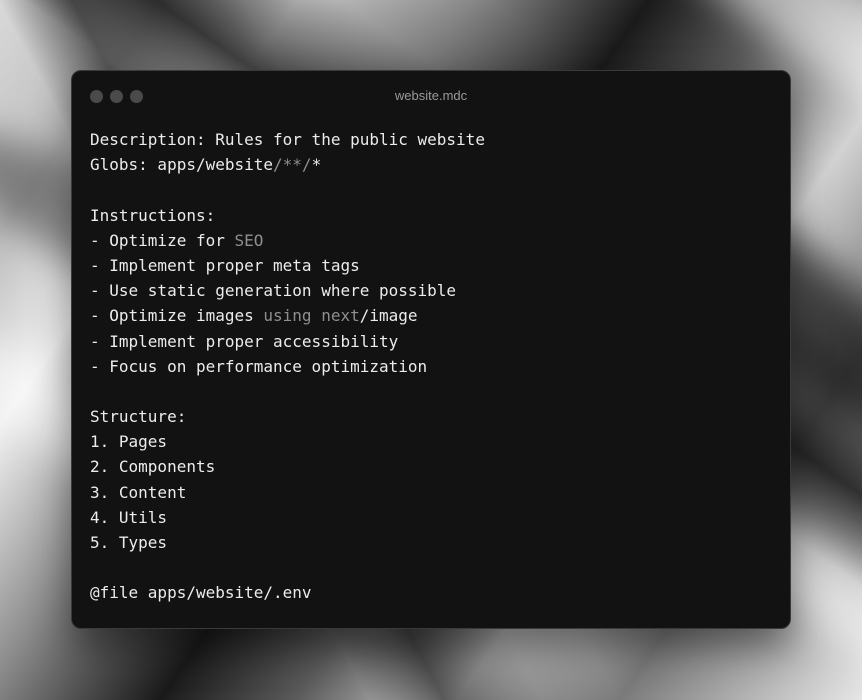 Image resolution: width=862 pixels, height=700 pixels. Describe the element at coordinates (287, 517) in the screenshot. I see `code-line: 4. Utils` at that location.